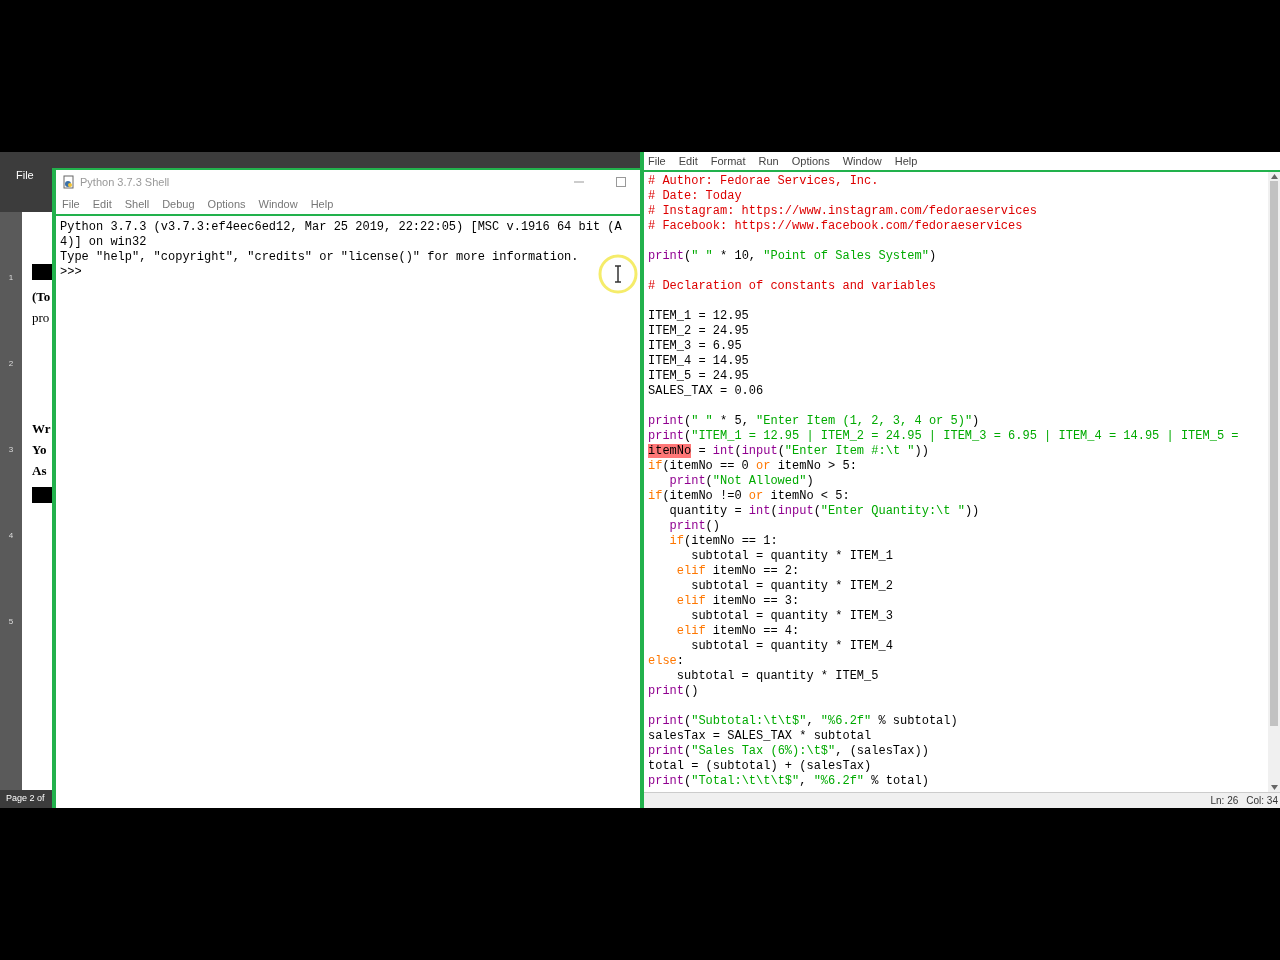 The image size is (1280, 960). What do you see at coordinates (728, 161) in the screenshot?
I see `menu-item: Format` at bounding box center [728, 161].